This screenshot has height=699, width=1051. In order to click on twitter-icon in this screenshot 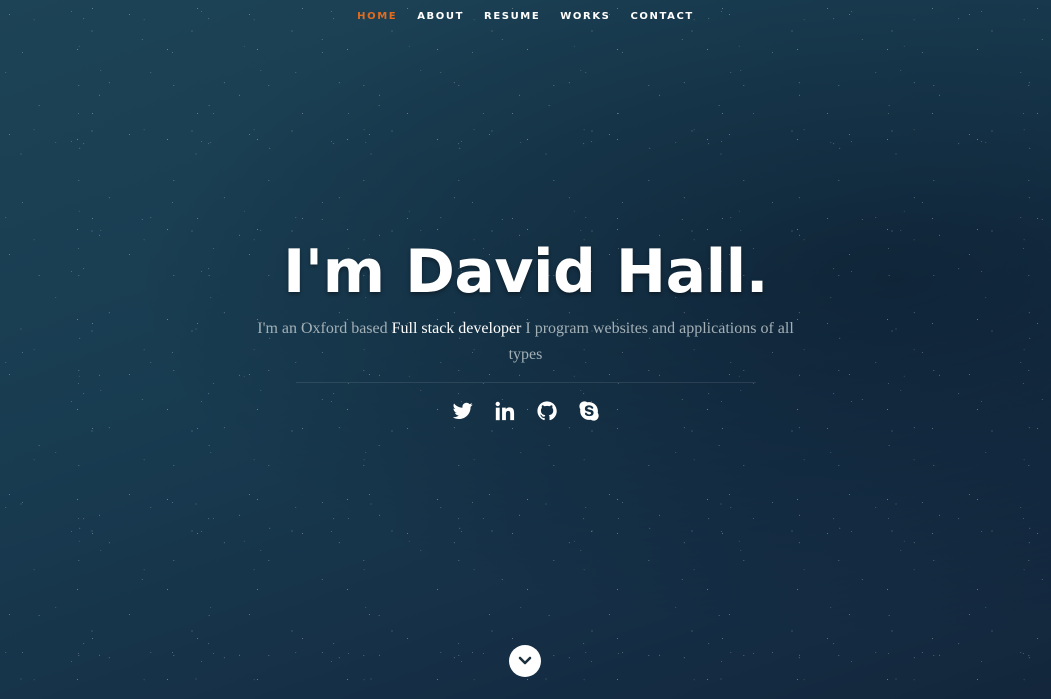, I will do `click(462, 410)`.